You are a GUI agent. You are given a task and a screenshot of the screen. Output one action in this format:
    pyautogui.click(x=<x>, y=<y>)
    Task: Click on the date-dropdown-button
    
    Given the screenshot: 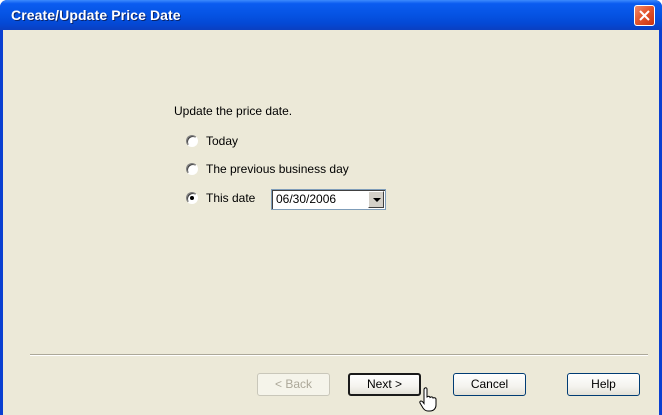 What is the action you would take?
    pyautogui.click(x=376, y=199)
    